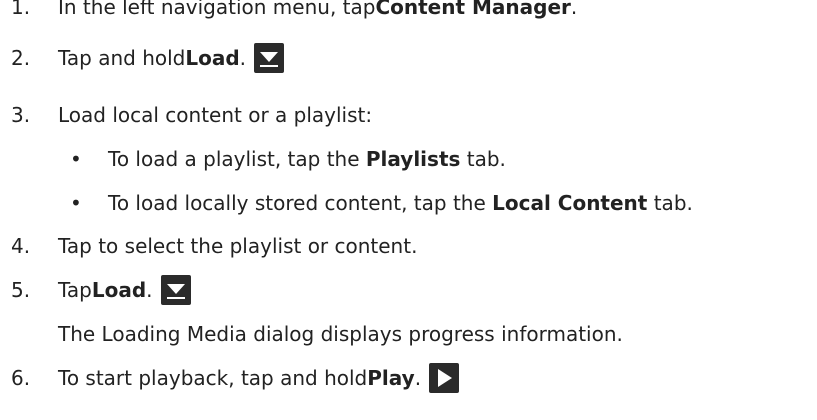 The image size is (817, 420). What do you see at coordinates (237, 159) in the screenshot?
I see `substep-text-pre: To load a playlist, tap the` at bounding box center [237, 159].